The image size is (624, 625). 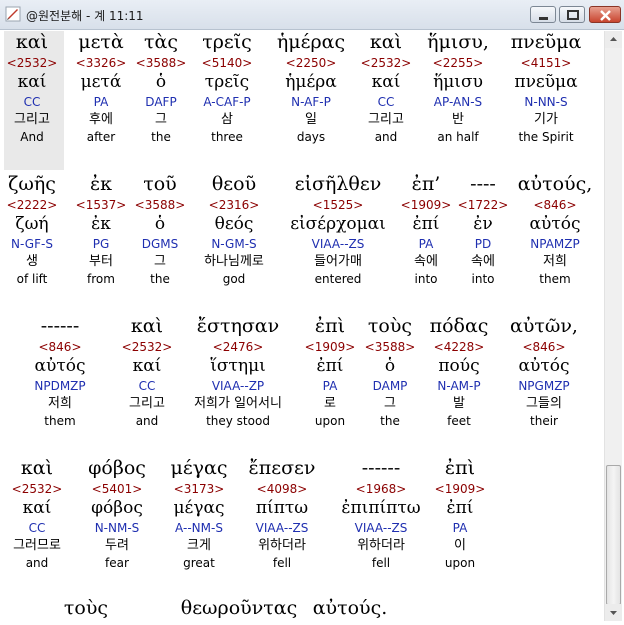 I want to click on maximize-icon, so click(x=573, y=15).